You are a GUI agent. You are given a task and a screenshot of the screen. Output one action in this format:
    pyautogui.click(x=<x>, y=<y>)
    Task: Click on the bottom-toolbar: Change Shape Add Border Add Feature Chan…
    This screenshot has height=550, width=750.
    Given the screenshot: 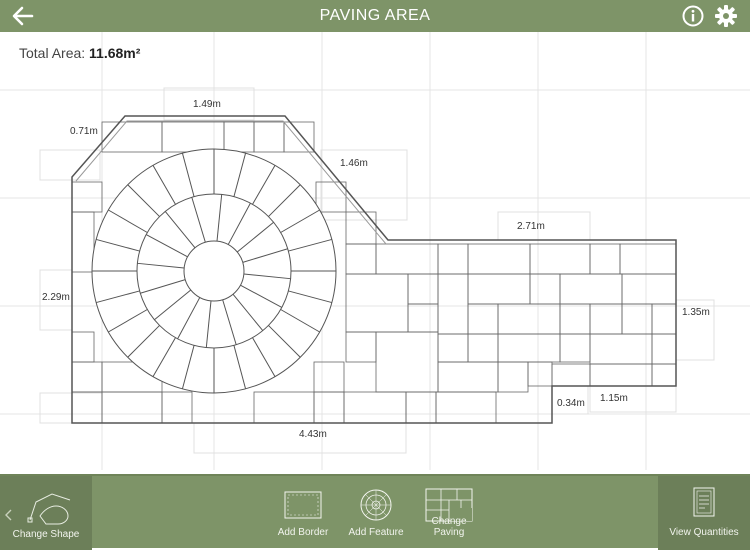 What is the action you would take?
    pyautogui.click(x=375, y=512)
    